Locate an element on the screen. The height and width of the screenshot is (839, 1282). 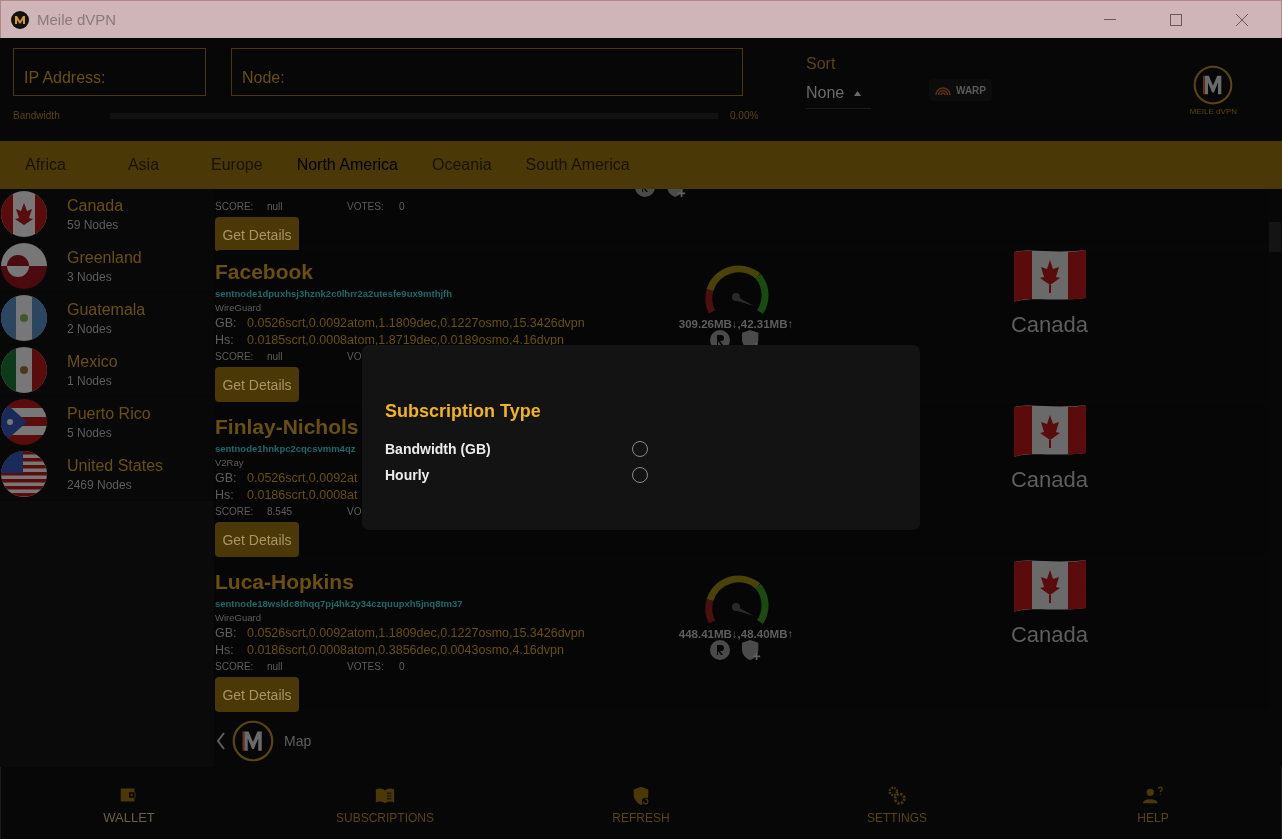
warp-button: WARP is located at coordinates (960, 90).